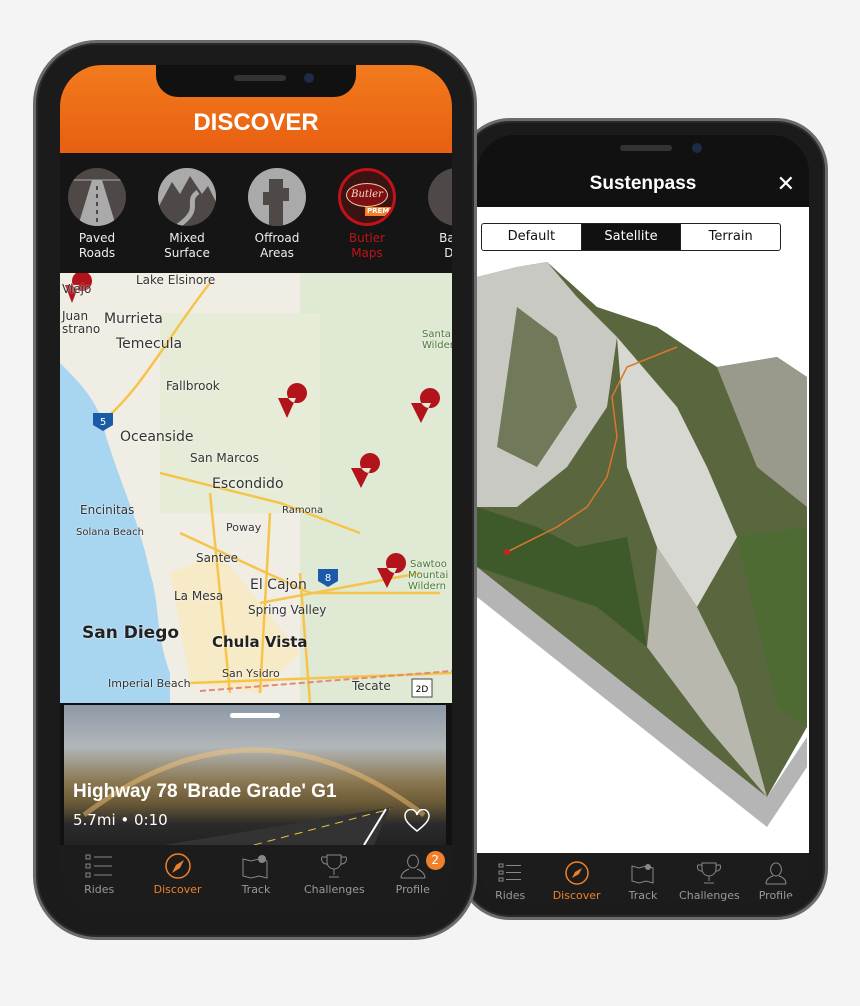  I want to click on ride-card: Highway 78 'Brade Grade' G1 5.7mi • 0:10, so click(255, 775).